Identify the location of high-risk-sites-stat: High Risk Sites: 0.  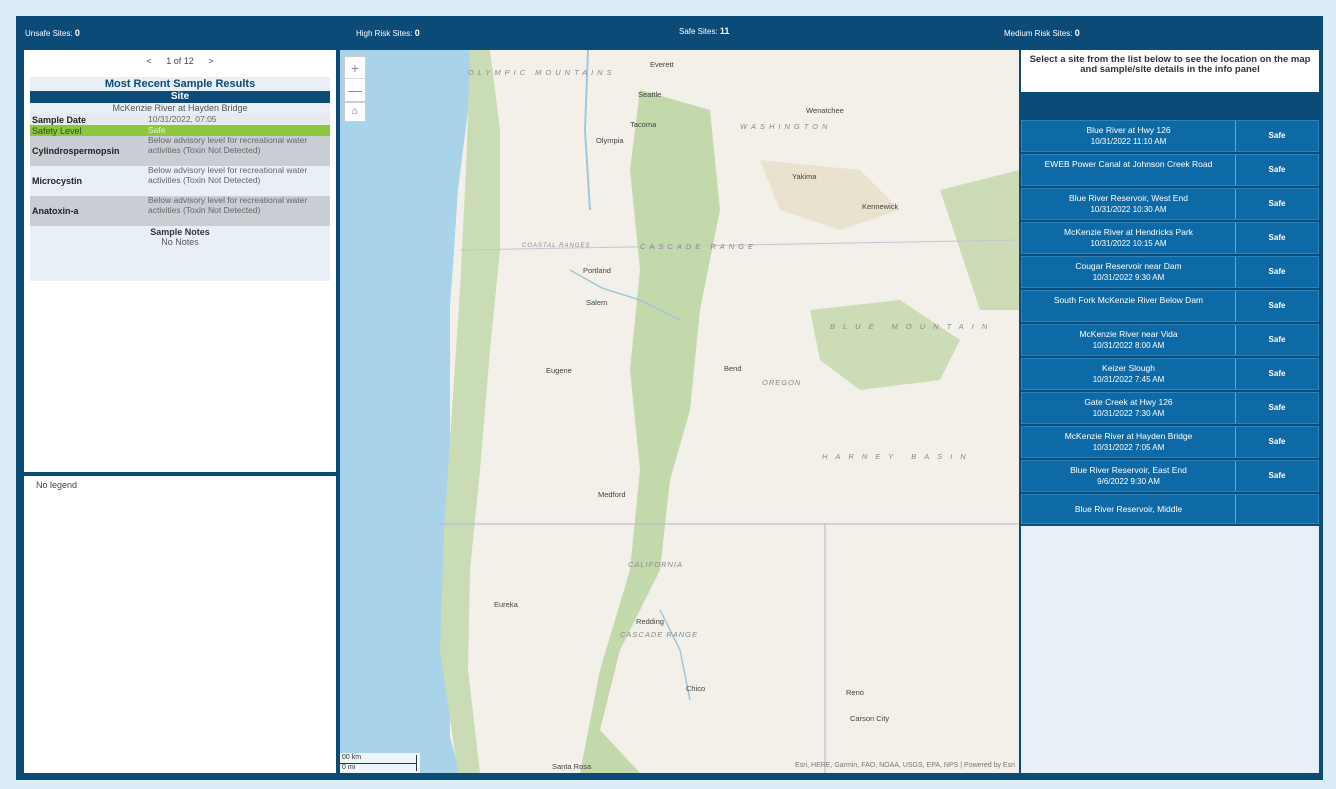
(388, 33).